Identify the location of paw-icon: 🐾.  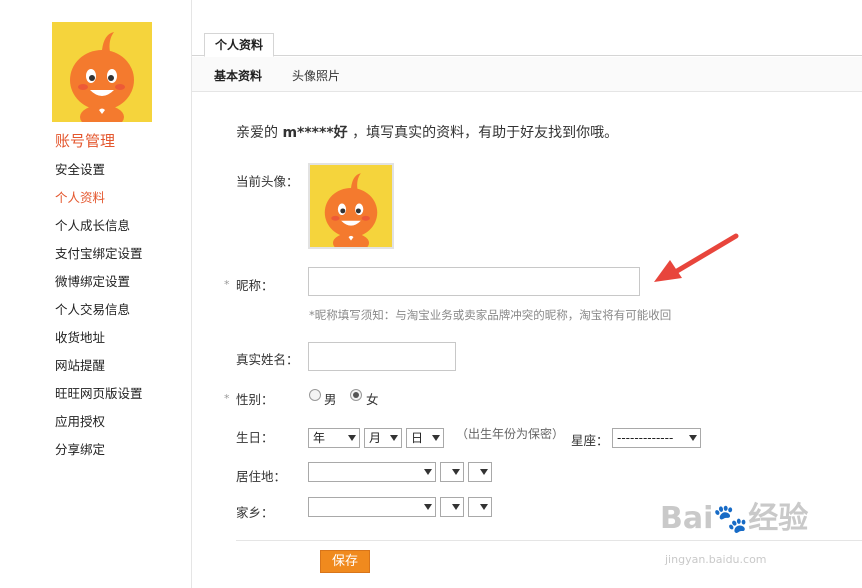
(731, 518).